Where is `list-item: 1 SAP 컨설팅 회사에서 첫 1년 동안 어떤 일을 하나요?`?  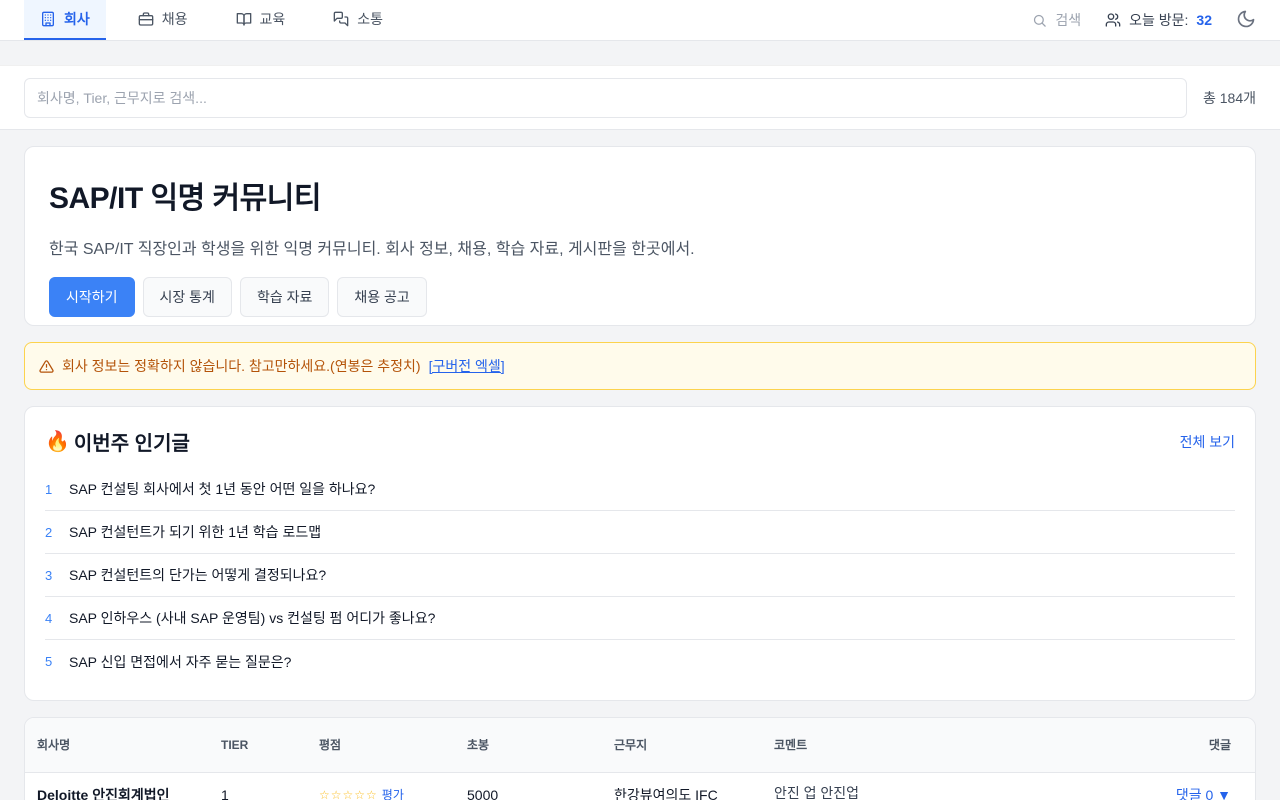 list-item: 1 SAP 컨설팅 회사에서 첫 1년 동안 어떤 일을 하나요? is located at coordinates (640, 489).